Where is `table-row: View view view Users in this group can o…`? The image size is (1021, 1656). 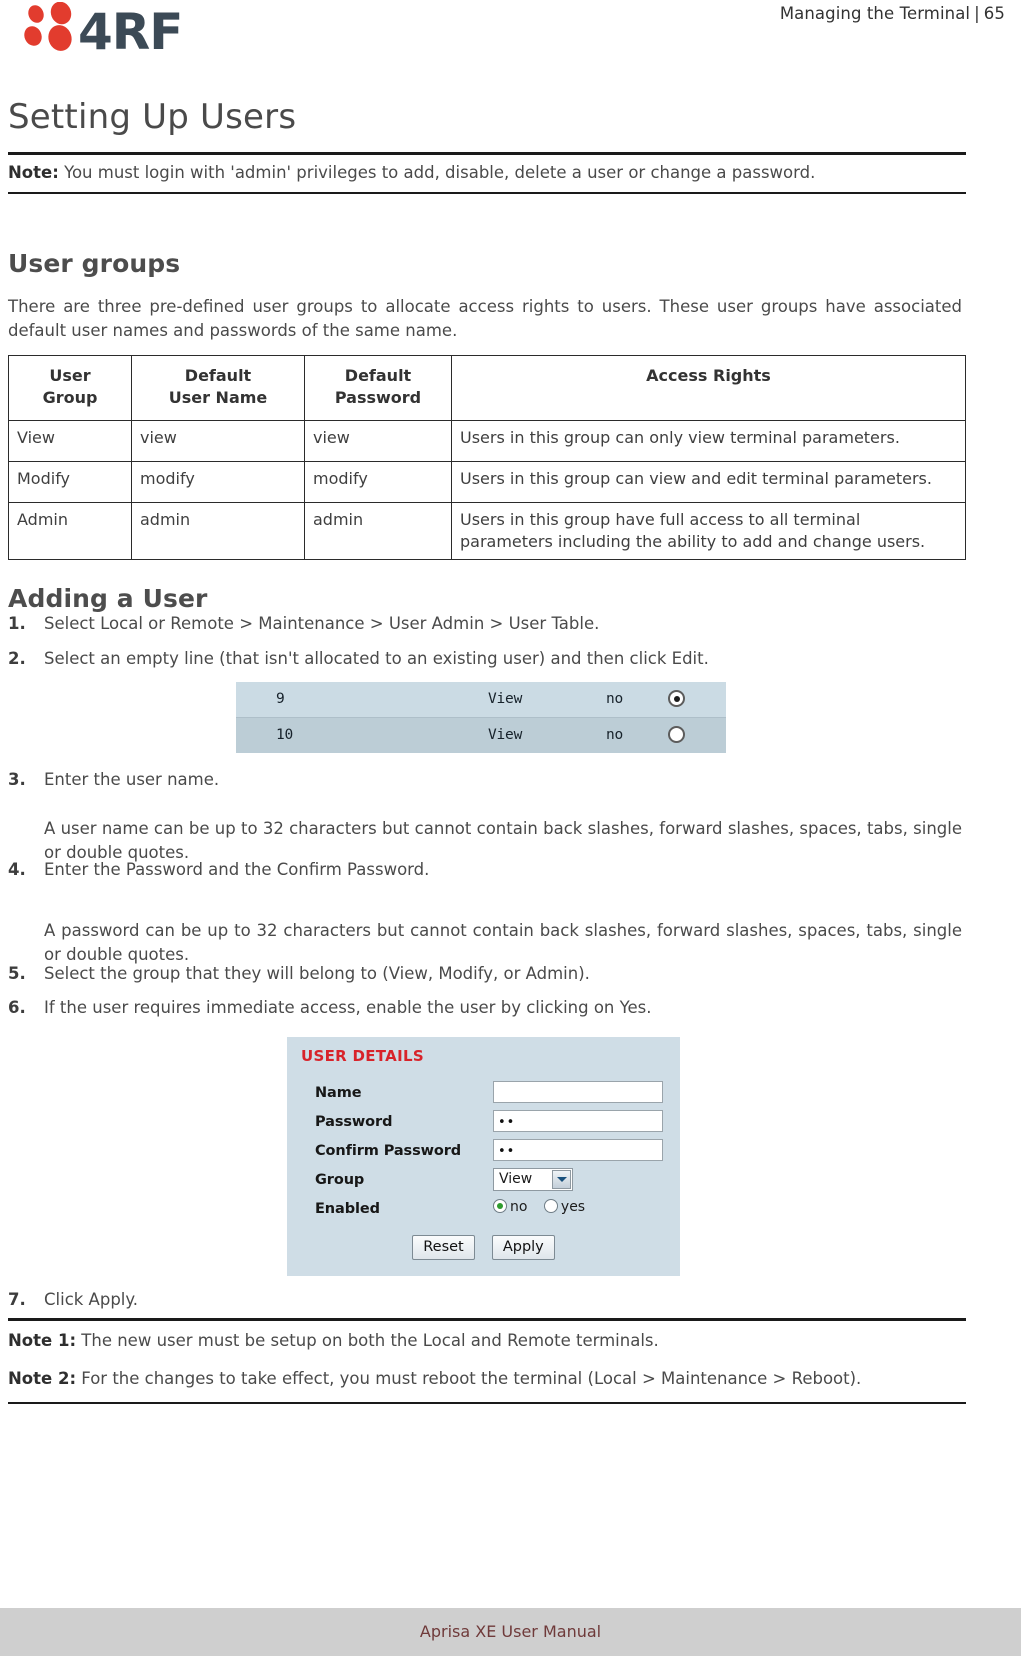
table-row: View view view Users in this group can o… is located at coordinates (487, 441).